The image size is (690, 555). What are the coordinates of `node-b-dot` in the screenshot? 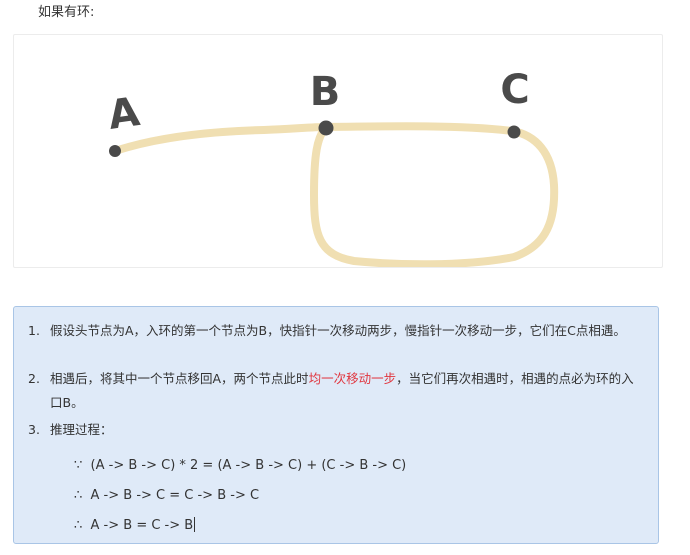 It's located at (326, 128).